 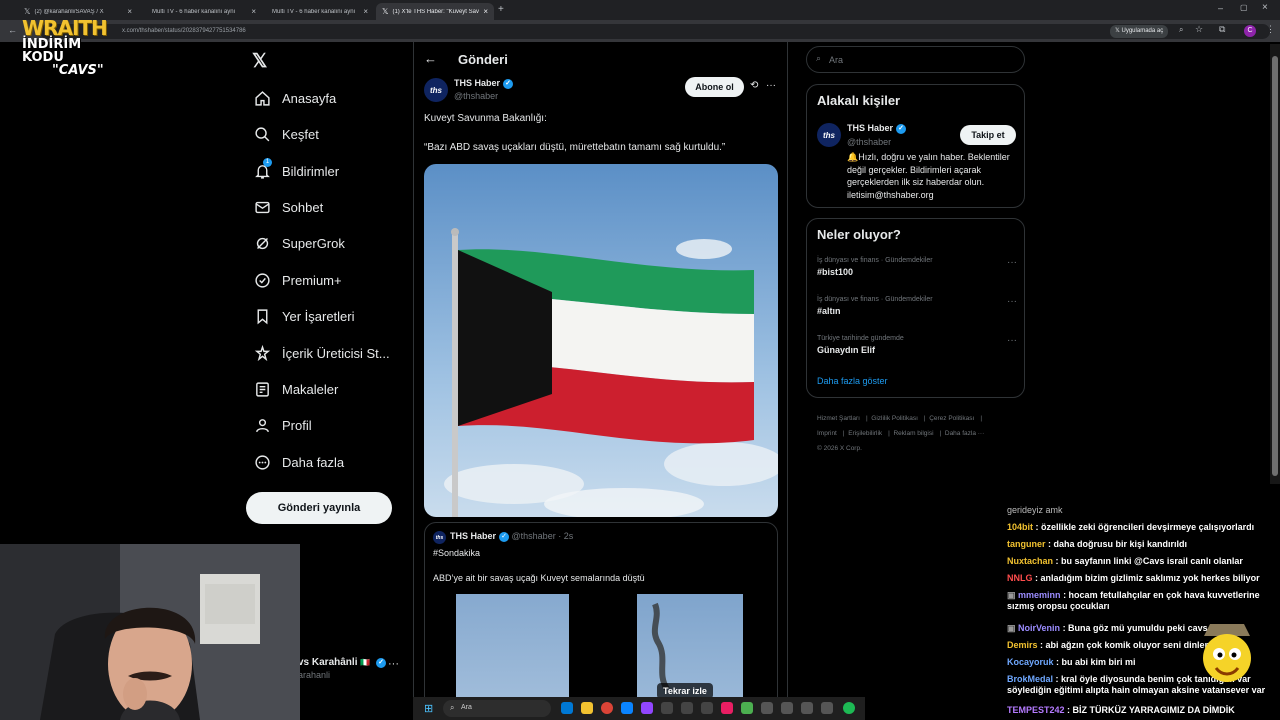 I want to click on follow-button: Takip et, so click(x=988, y=135).